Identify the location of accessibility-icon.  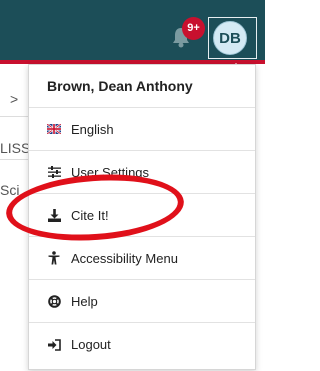
(54, 258).